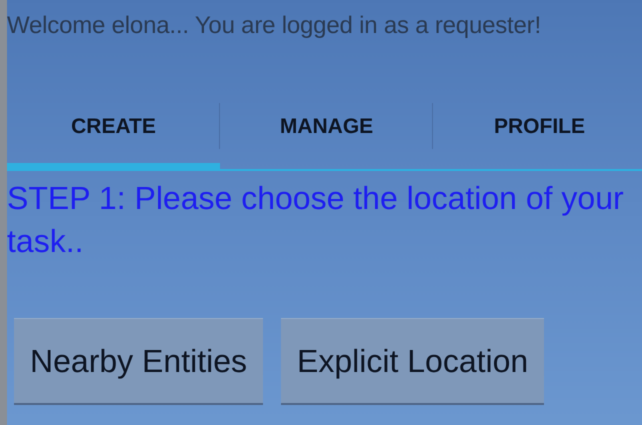 The width and height of the screenshot is (642, 425). Describe the element at coordinates (113, 127) in the screenshot. I see `tab: CREATE` at that location.